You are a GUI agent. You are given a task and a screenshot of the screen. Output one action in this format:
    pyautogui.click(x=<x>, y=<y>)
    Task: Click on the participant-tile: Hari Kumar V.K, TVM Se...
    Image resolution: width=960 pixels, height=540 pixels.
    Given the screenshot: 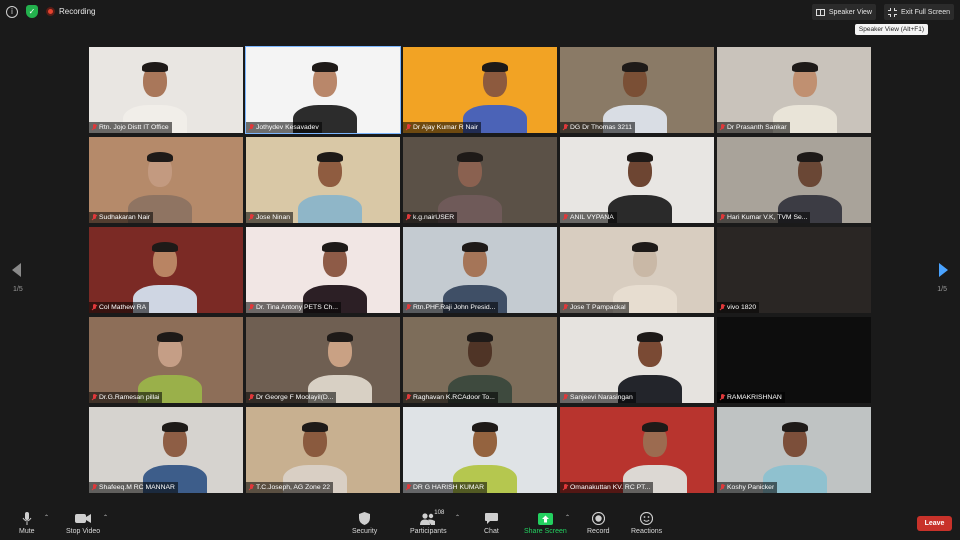 What is the action you would take?
    pyautogui.click(x=794, y=180)
    